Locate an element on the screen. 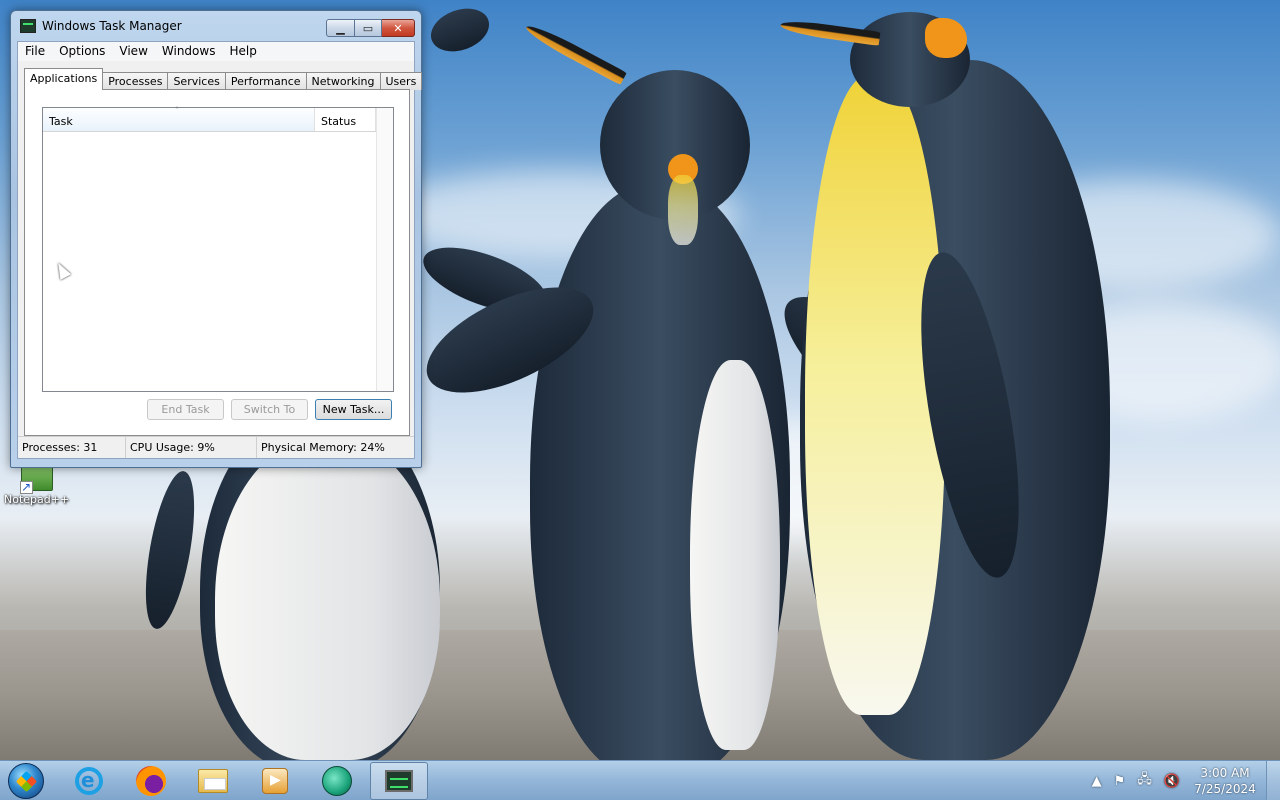 The image size is (1280, 800). sort-ascending-icon: ˄ is located at coordinates (177, 110).